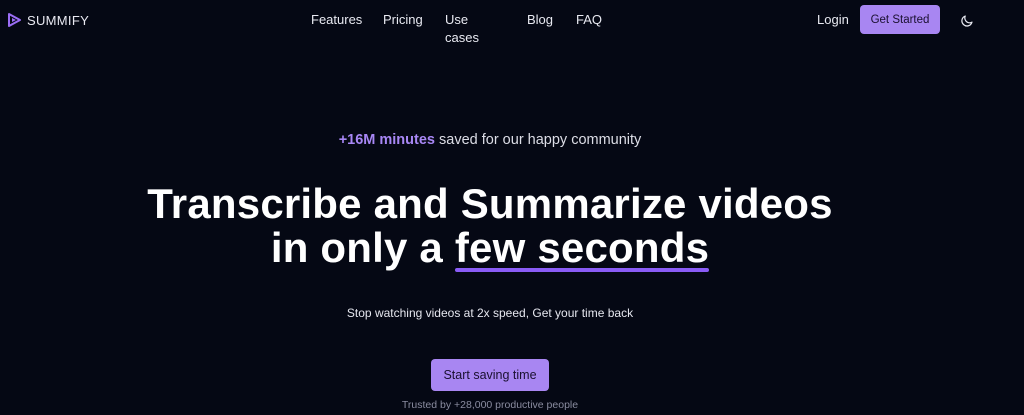 The image size is (1024, 415). What do you see at coordinates (386, 140) in the screenshot?
I see `tagline-highlight: +16M minutes` at bounding box center [386, 140].